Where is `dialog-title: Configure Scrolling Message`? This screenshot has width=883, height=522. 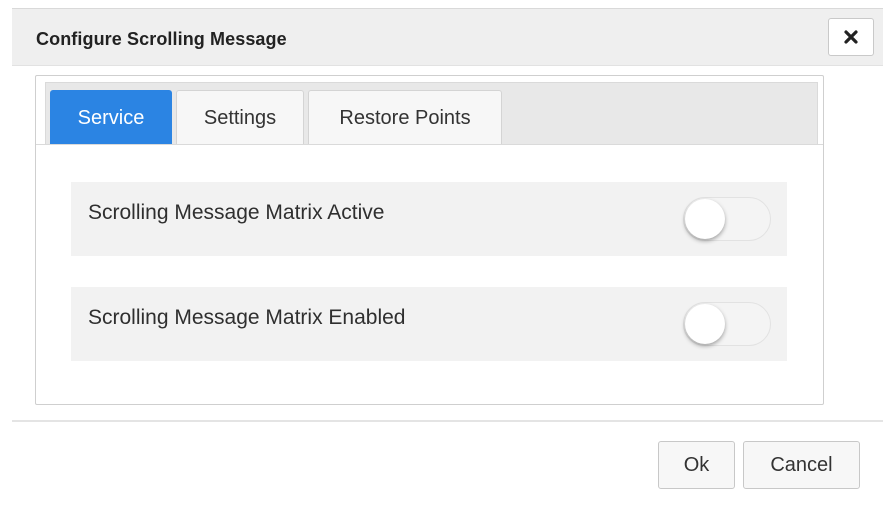
dialog-title: Configure Scrolling Message is located at coordinates (161, 39).